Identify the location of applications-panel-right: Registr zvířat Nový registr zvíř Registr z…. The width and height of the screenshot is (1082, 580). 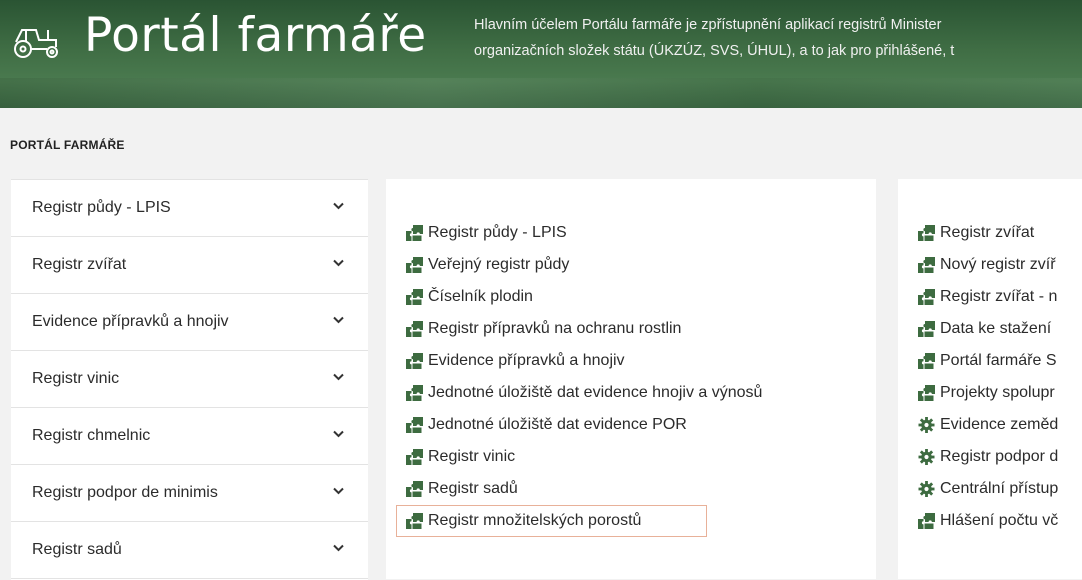
(990, 379).